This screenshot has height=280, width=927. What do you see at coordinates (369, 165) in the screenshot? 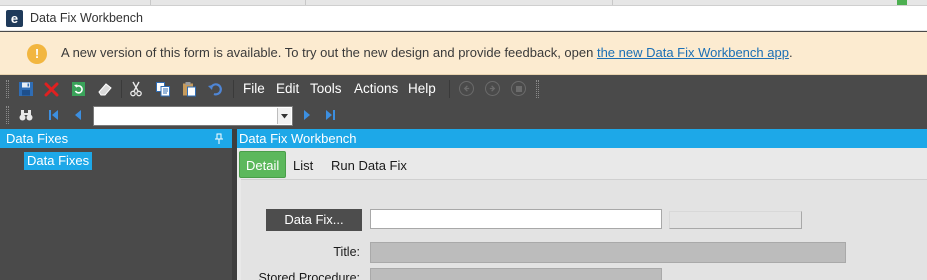
I see `tab-run-data-fix: Run Data Fix` at bounding box center [369, 165].